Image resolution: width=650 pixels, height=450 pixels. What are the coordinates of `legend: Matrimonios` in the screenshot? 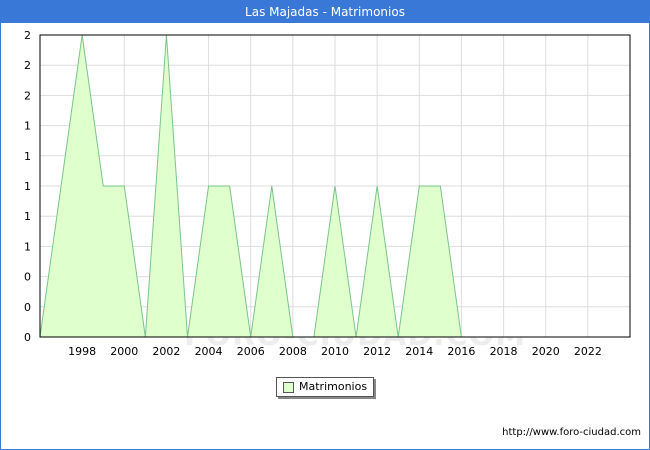 It's located at (325, 387).